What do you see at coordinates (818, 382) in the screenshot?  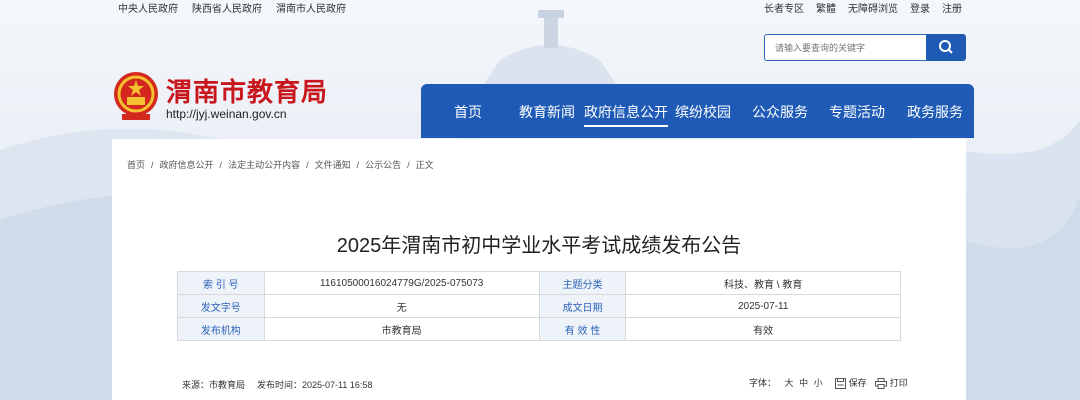 I see `font-size-small: 小` at bounding box center [818, 382].